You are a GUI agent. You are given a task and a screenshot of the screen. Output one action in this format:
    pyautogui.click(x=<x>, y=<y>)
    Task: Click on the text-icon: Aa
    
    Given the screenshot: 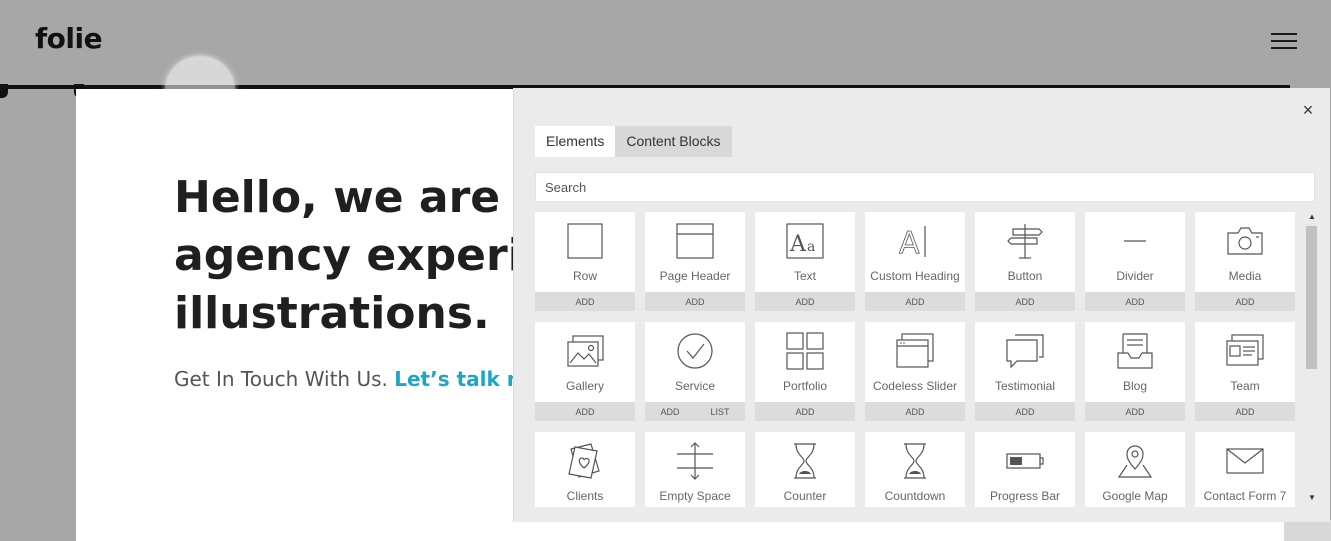 What is the action you would take?
    pyautogui.click(x=805, y=241)
    